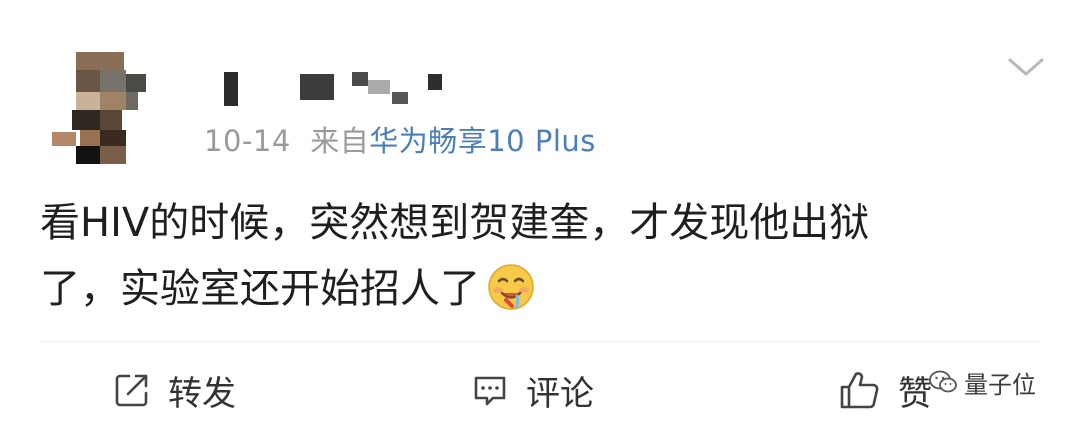 This screenshot has width=1080, height=428. What do you see at coordinates (540, 341) in the screenshot?
I see `divider` at bounding box center [540, 341].